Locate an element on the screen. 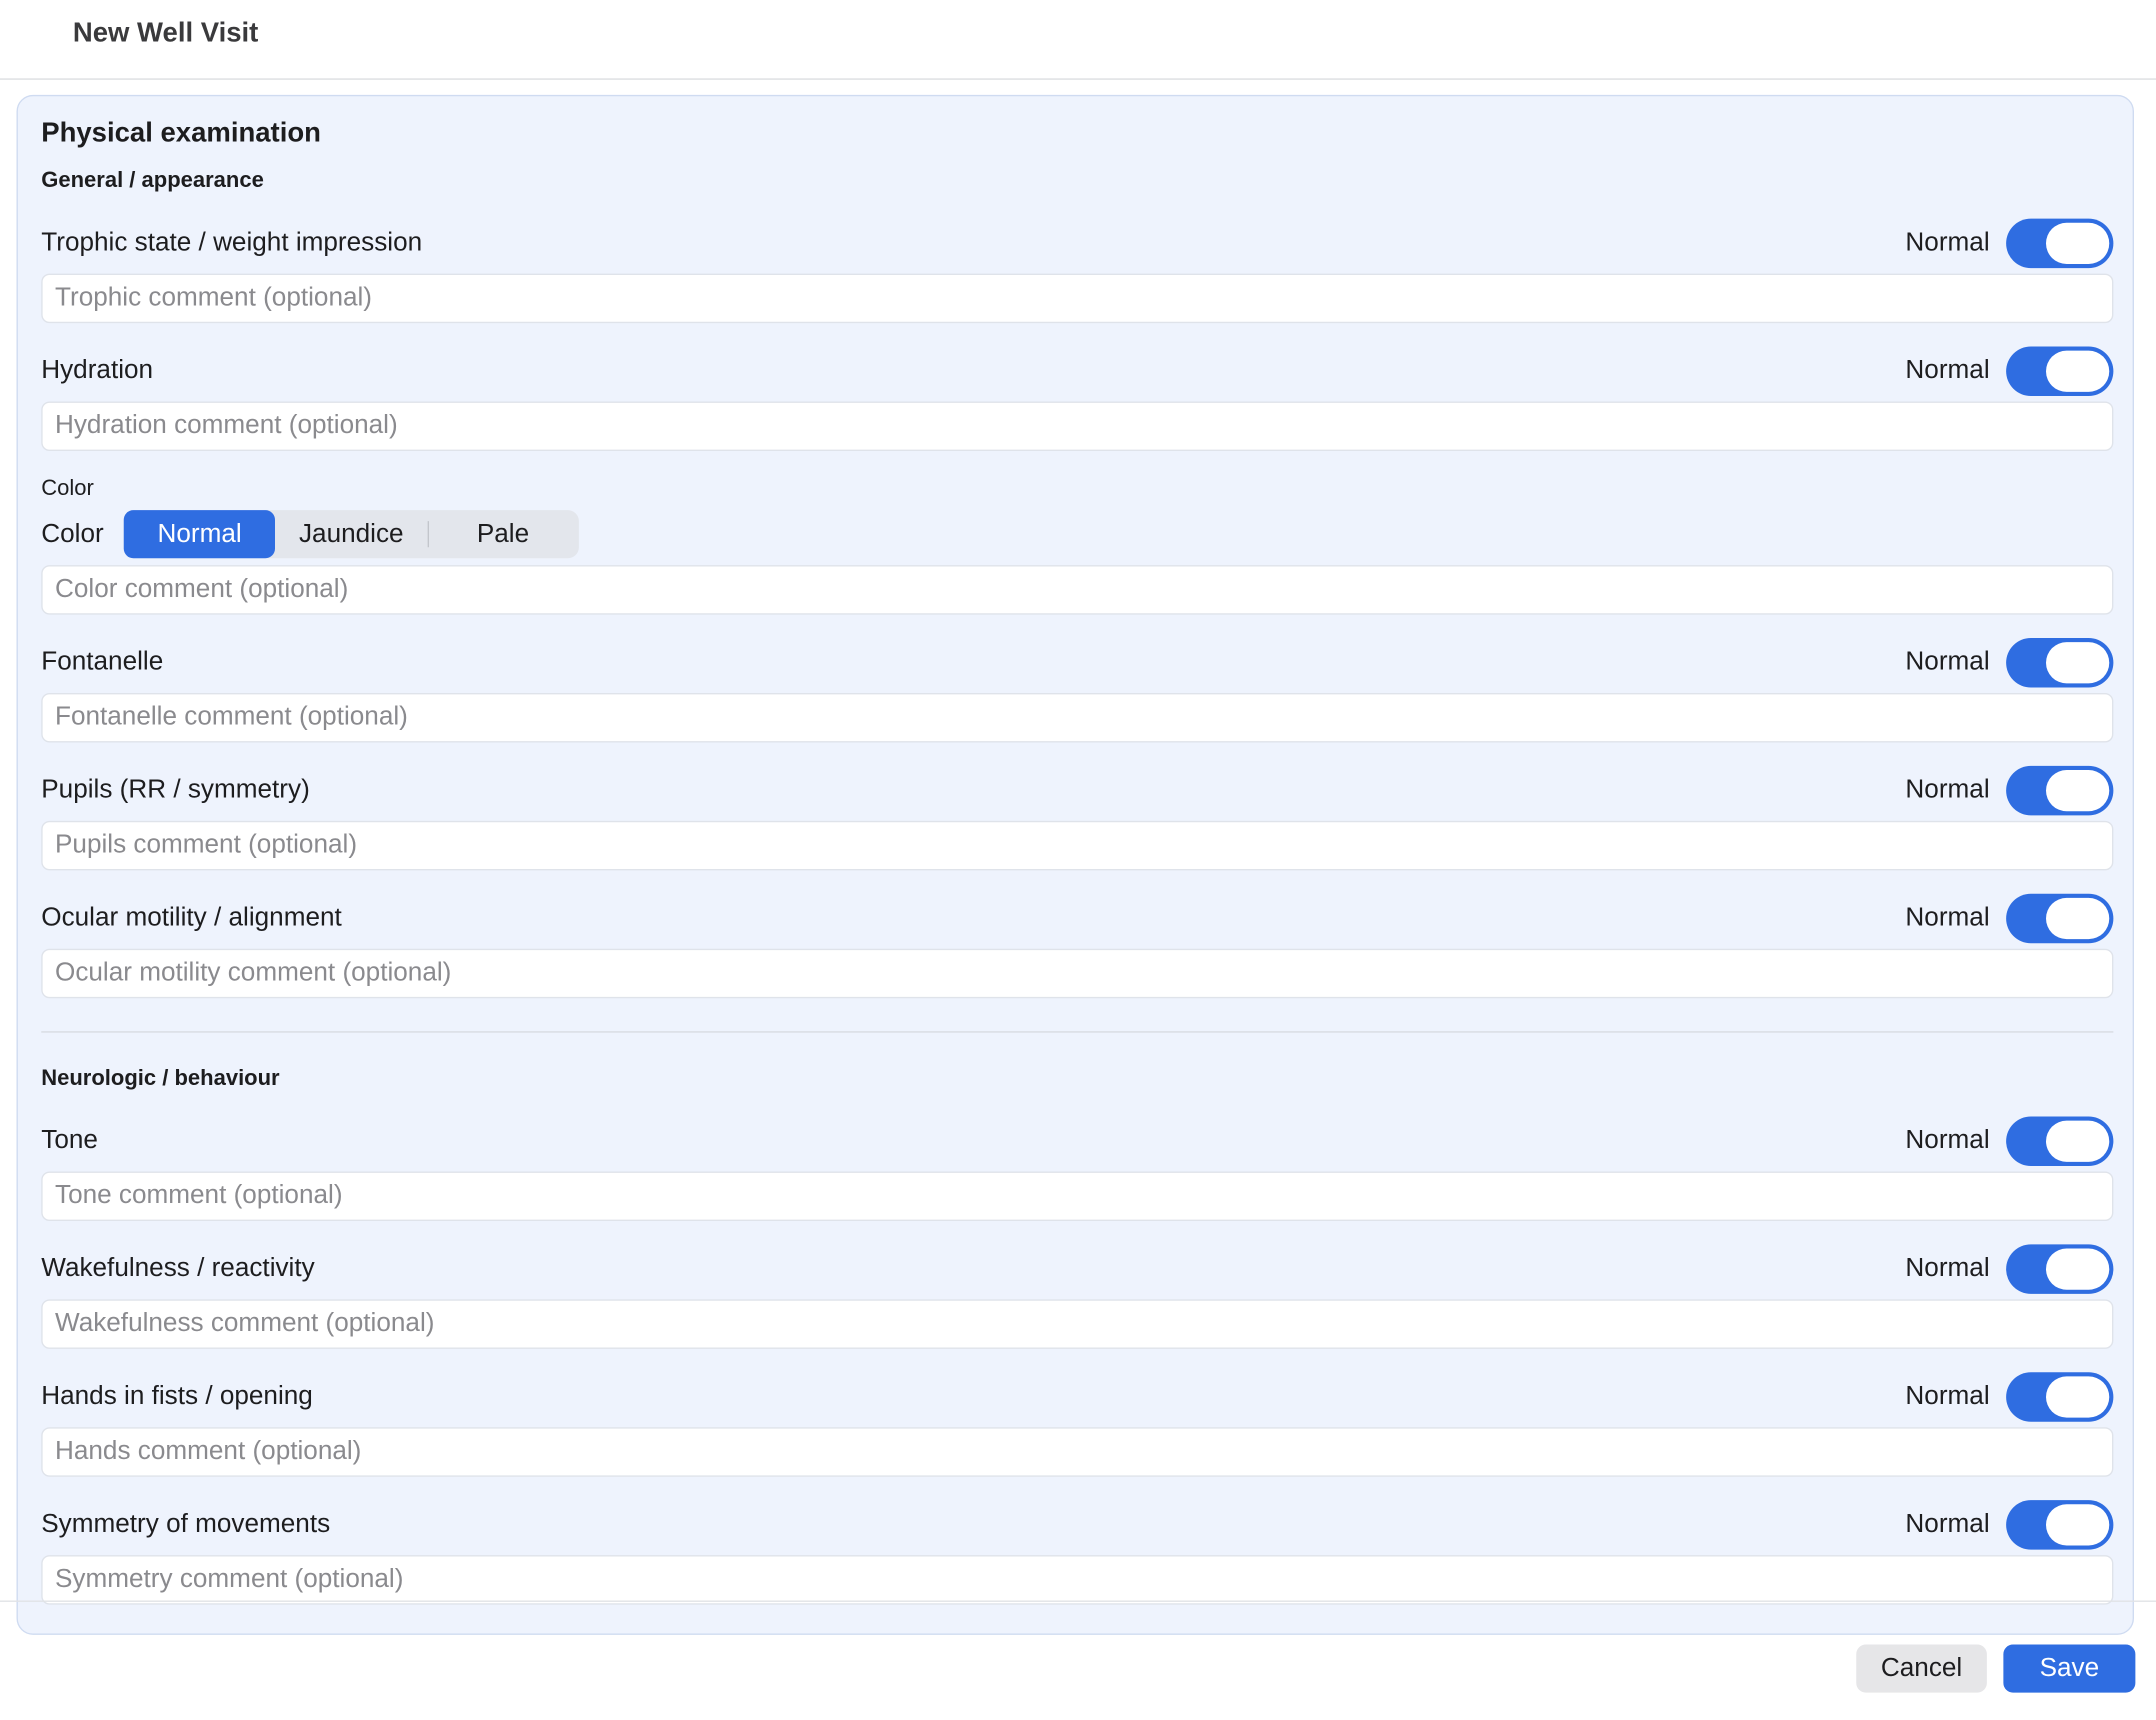 Image resolution: width=2156 pixels, height=1720 pixels. row-label: Tone is located at coordinates (69, 1140).